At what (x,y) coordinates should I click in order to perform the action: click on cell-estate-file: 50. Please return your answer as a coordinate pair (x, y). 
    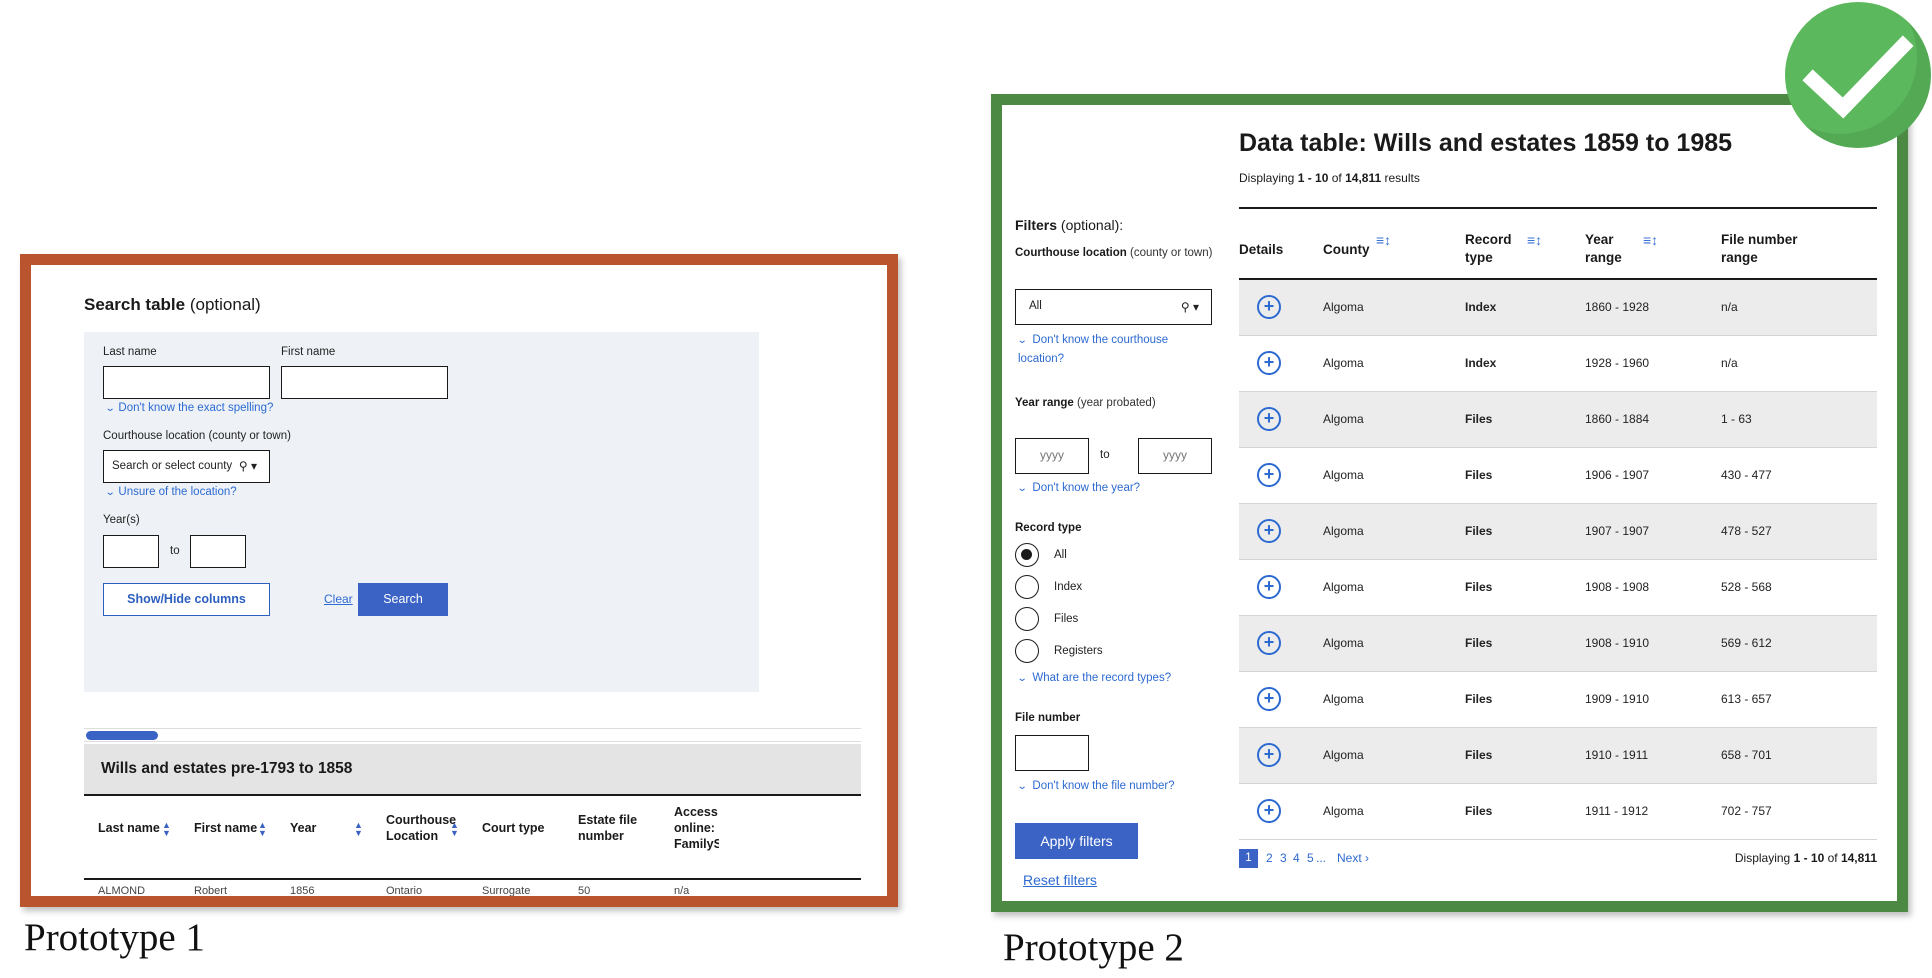
    Looking at the image, I should click on (584, 891).